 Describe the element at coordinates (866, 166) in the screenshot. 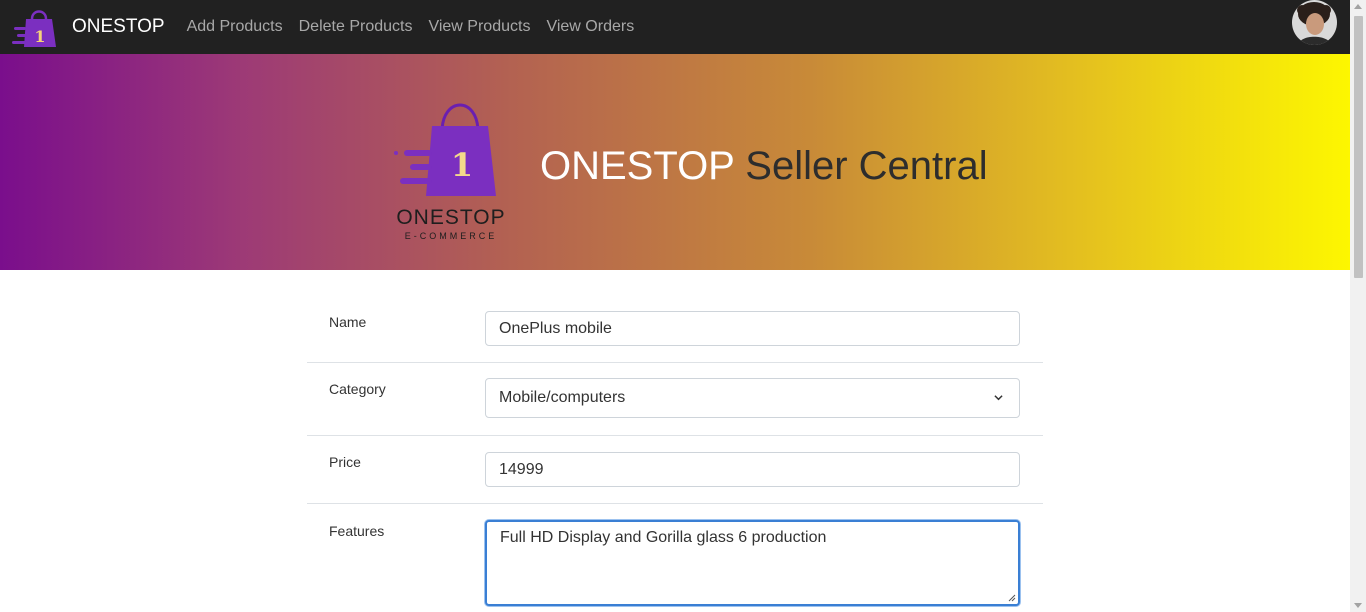

I see `title-rest: Seller Central` at that location.